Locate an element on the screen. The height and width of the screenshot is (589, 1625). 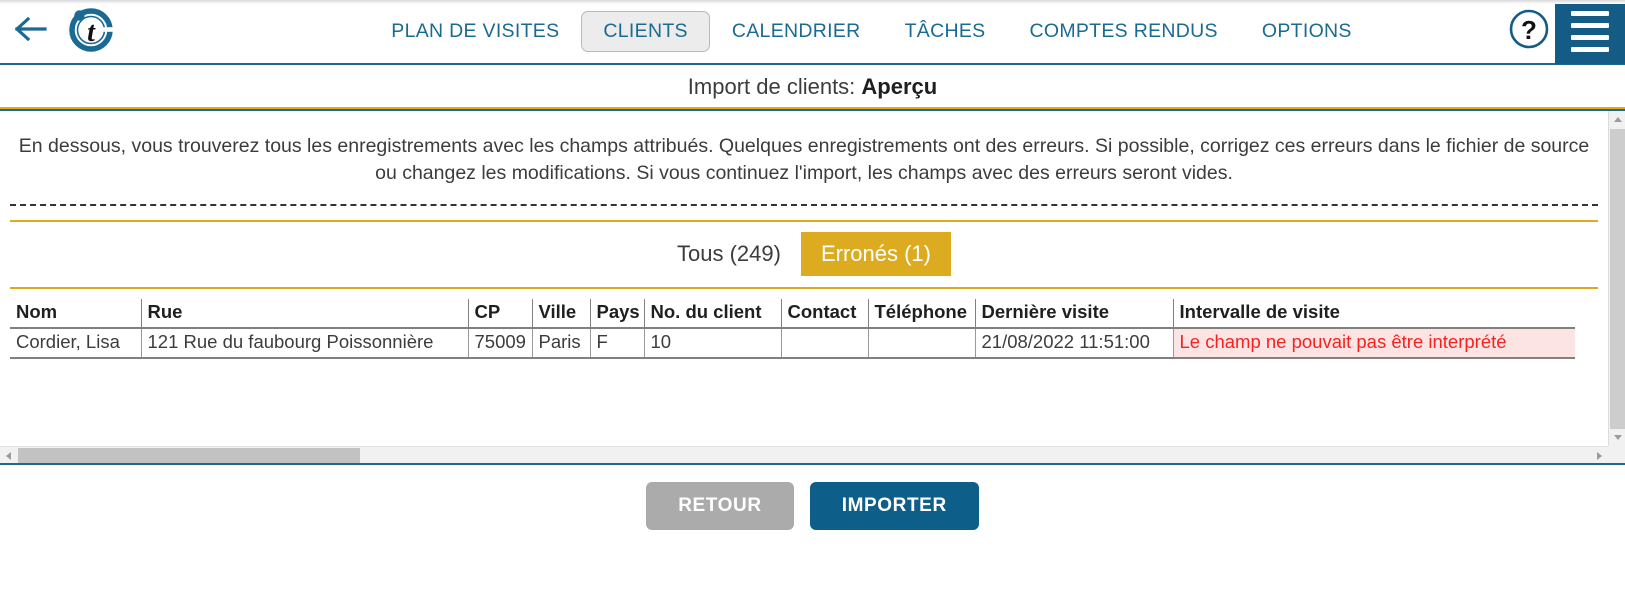
scroll-right-button is located at coordinates (1599, 455).